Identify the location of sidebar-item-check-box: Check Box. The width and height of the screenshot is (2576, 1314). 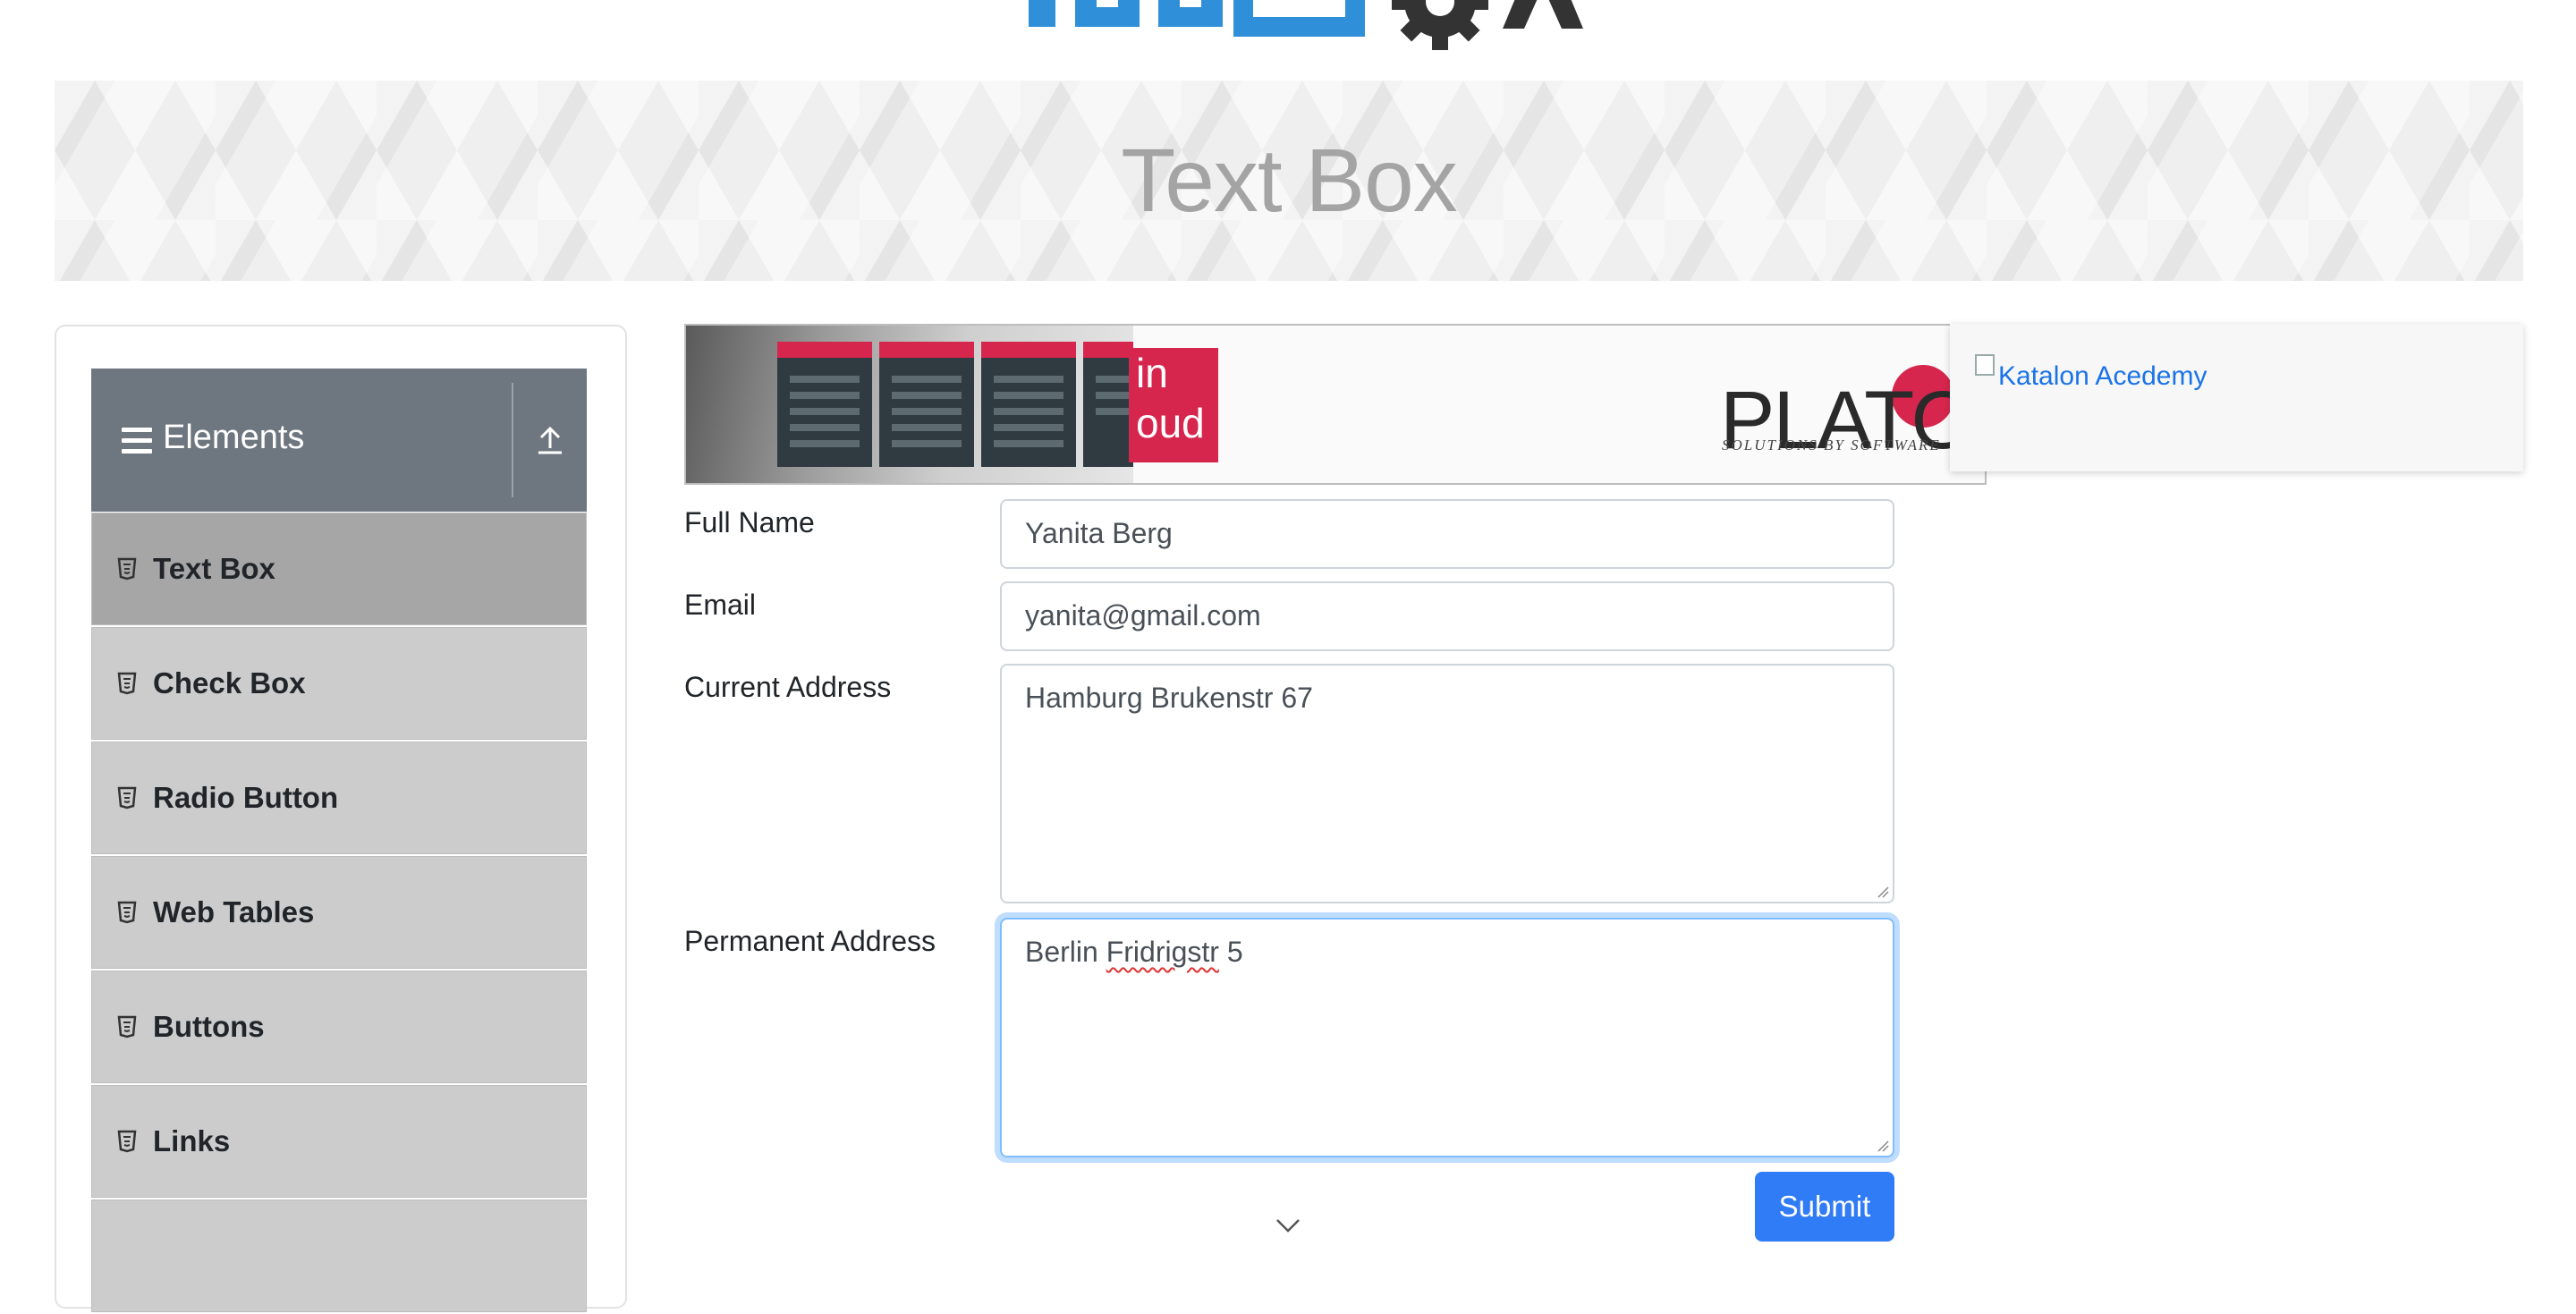
(339, 684).